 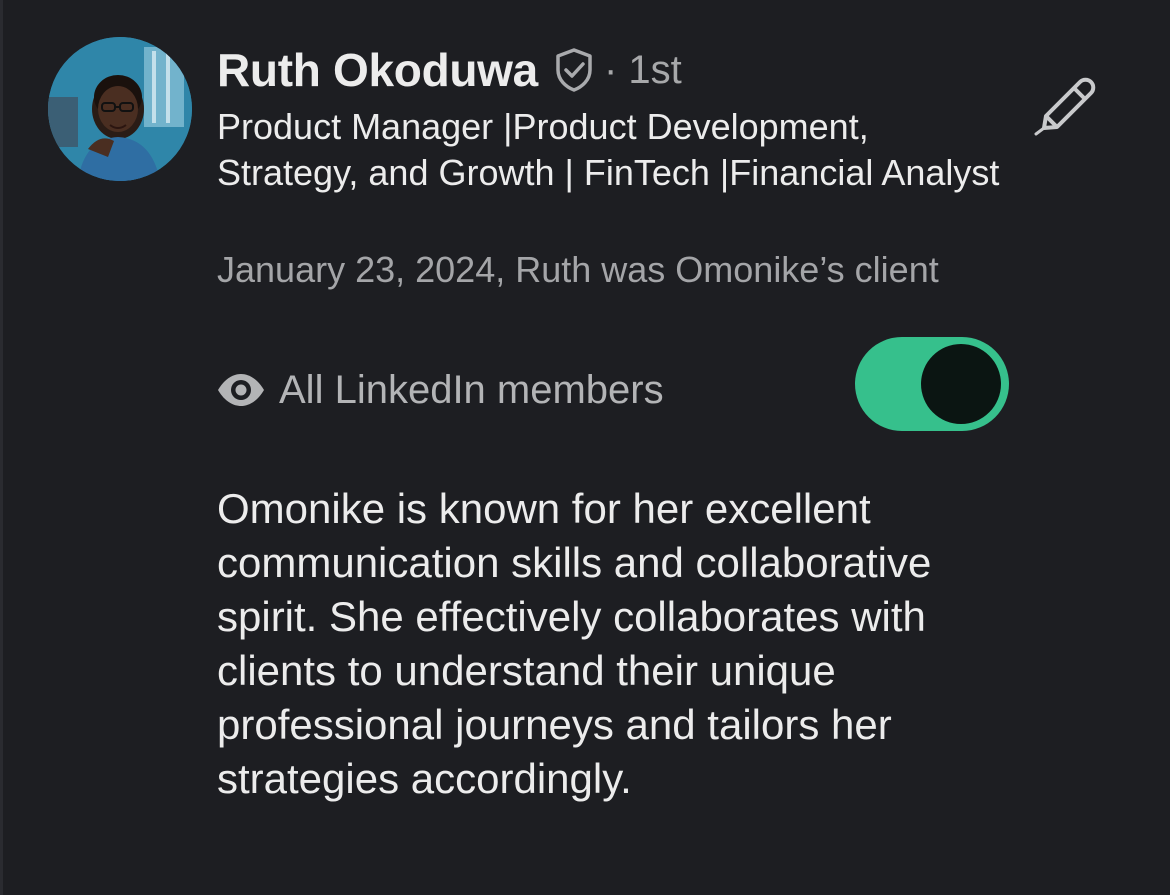 I want to click on avatar-photo, so click(x=120, y=109).